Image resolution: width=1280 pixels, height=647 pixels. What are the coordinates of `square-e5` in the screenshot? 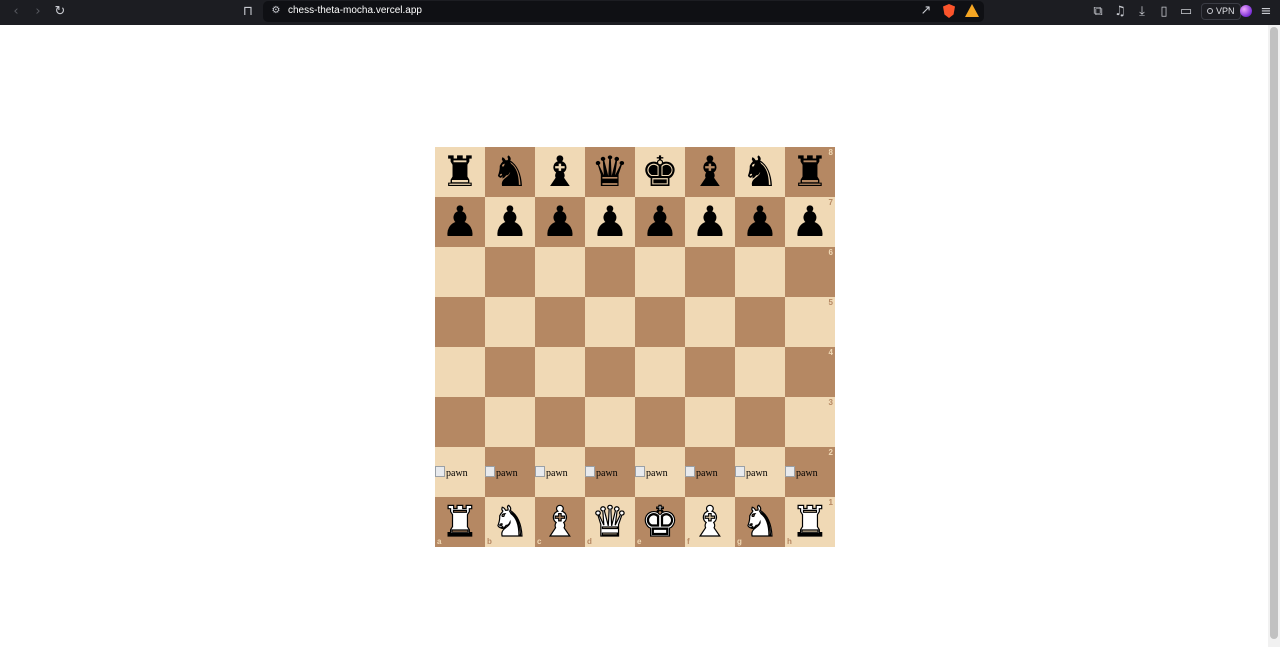 It's located at (660, 322).